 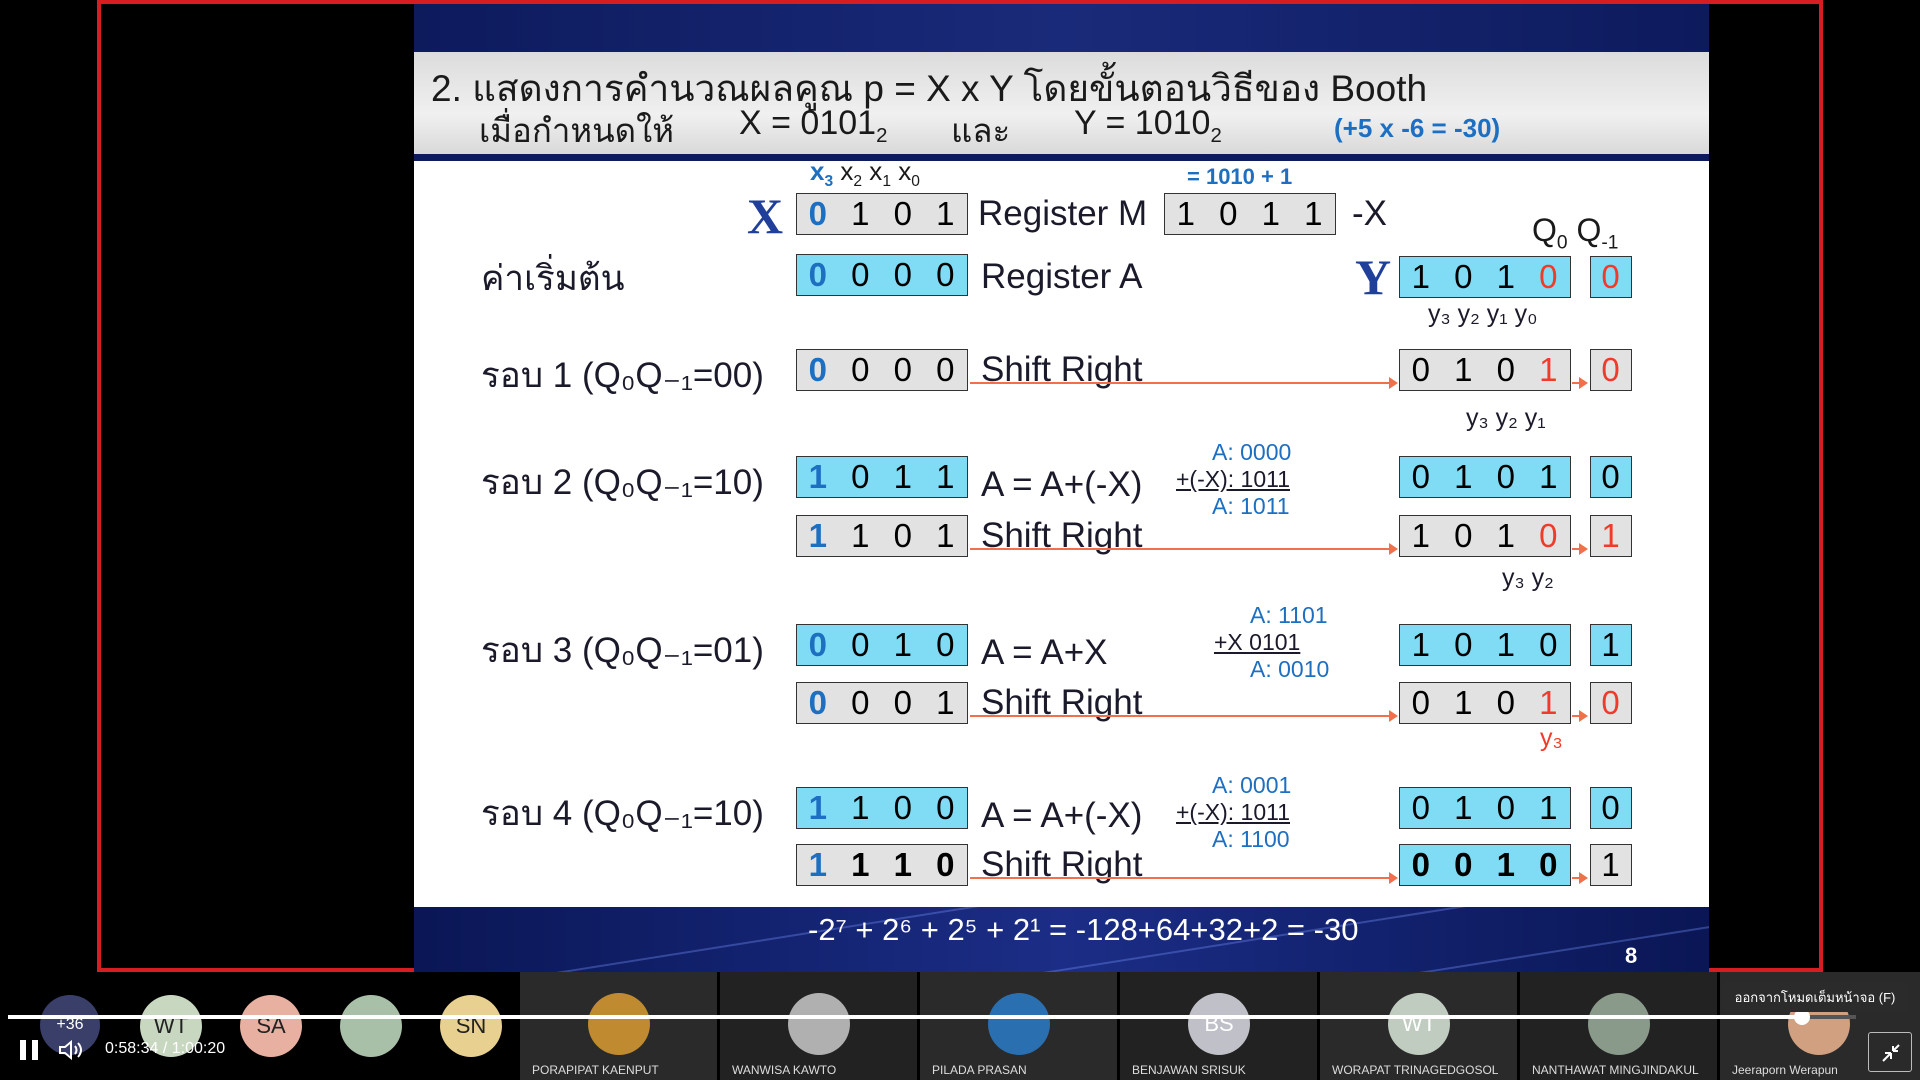 What do you see at coordinates (1611, 277) in the screenshot?
I see `q-init-box: 0` at bounding box center [1611, 277].